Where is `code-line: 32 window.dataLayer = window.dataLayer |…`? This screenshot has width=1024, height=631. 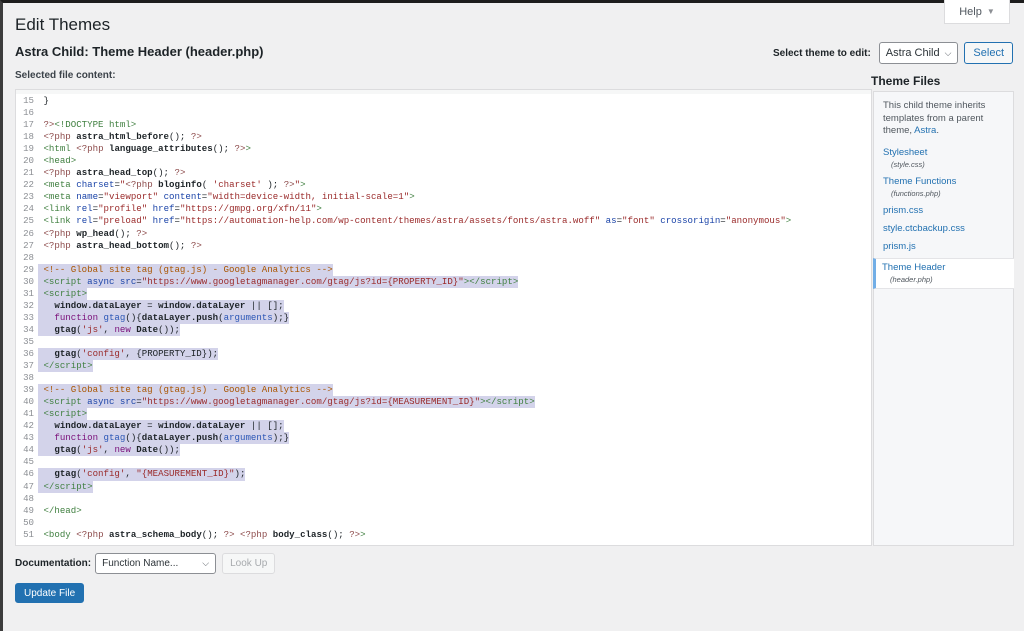 code-line: 32 window.dataLayer = window.dataLayer |… is located at coordinates (443, 305).